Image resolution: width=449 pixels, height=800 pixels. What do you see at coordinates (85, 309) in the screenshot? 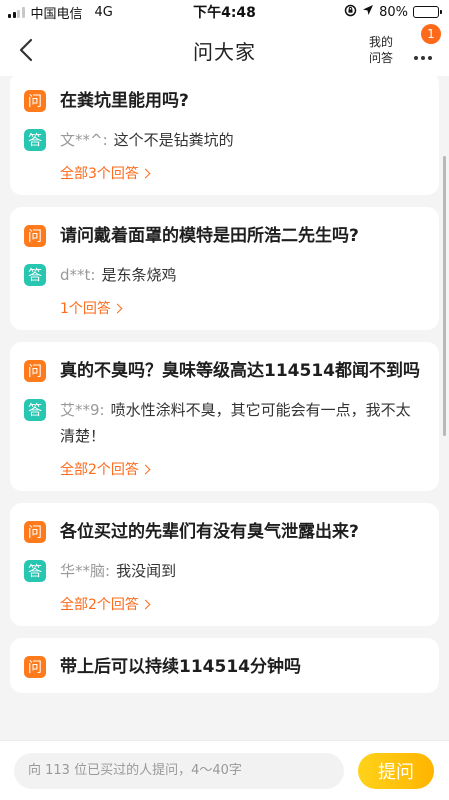
I see `all-answers-label: 1个回答` at bounding box center [85, 309].